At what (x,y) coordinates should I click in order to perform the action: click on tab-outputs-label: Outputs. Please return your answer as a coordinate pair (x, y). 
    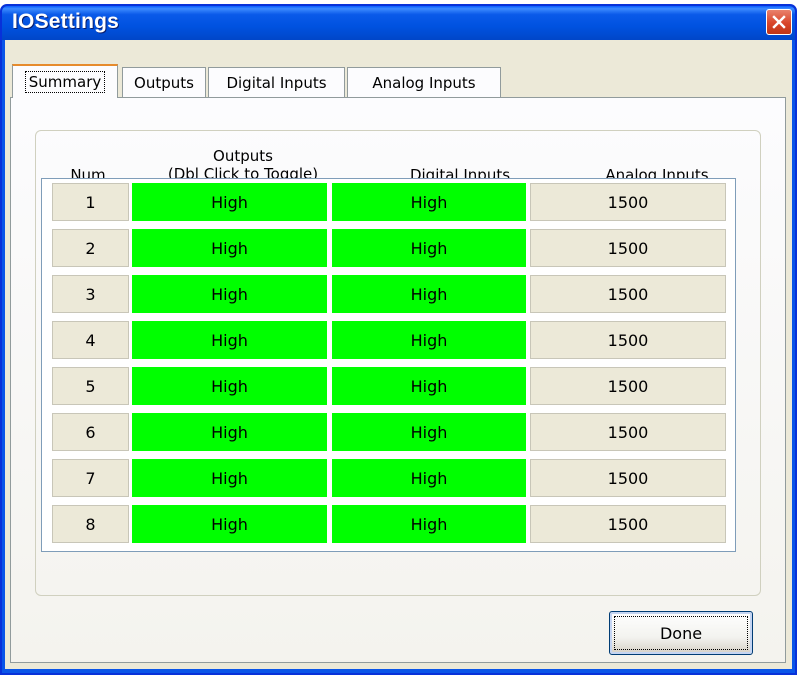
    Looking at the image, I should click on (164, 82).